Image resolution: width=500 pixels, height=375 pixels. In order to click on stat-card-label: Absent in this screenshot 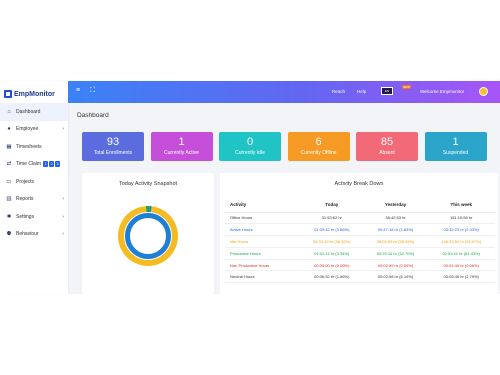, I will do `click(387, 153)`.